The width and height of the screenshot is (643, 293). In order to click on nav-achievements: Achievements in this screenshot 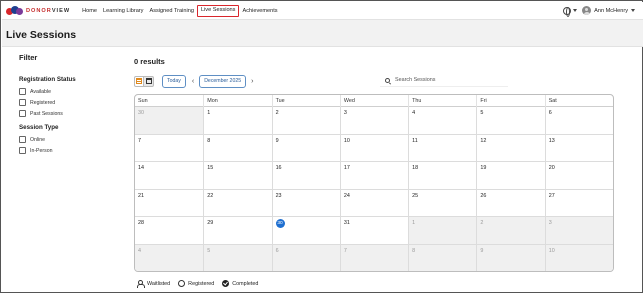, I will do `click(259, 11)`.